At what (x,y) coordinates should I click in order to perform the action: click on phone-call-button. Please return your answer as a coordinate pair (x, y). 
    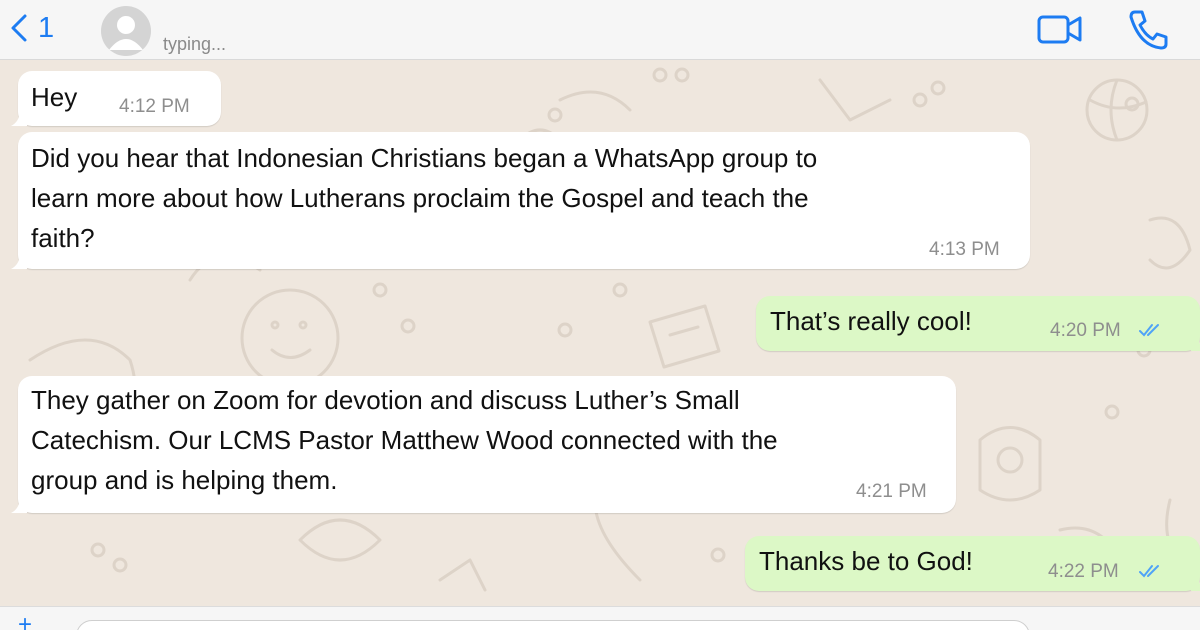
    Looking at the image, I should click on (1148, 29).